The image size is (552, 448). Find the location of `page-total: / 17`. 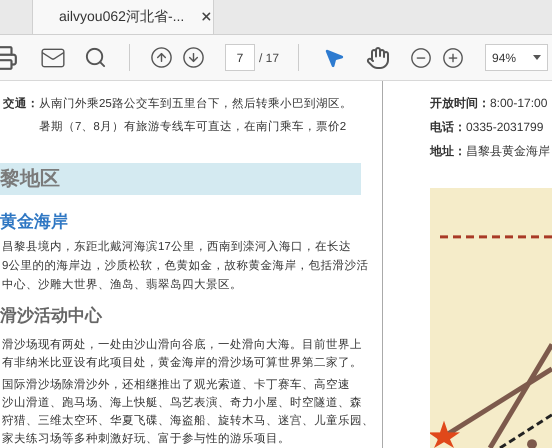

page-total: / 17 is located at coordinates (269, 58).